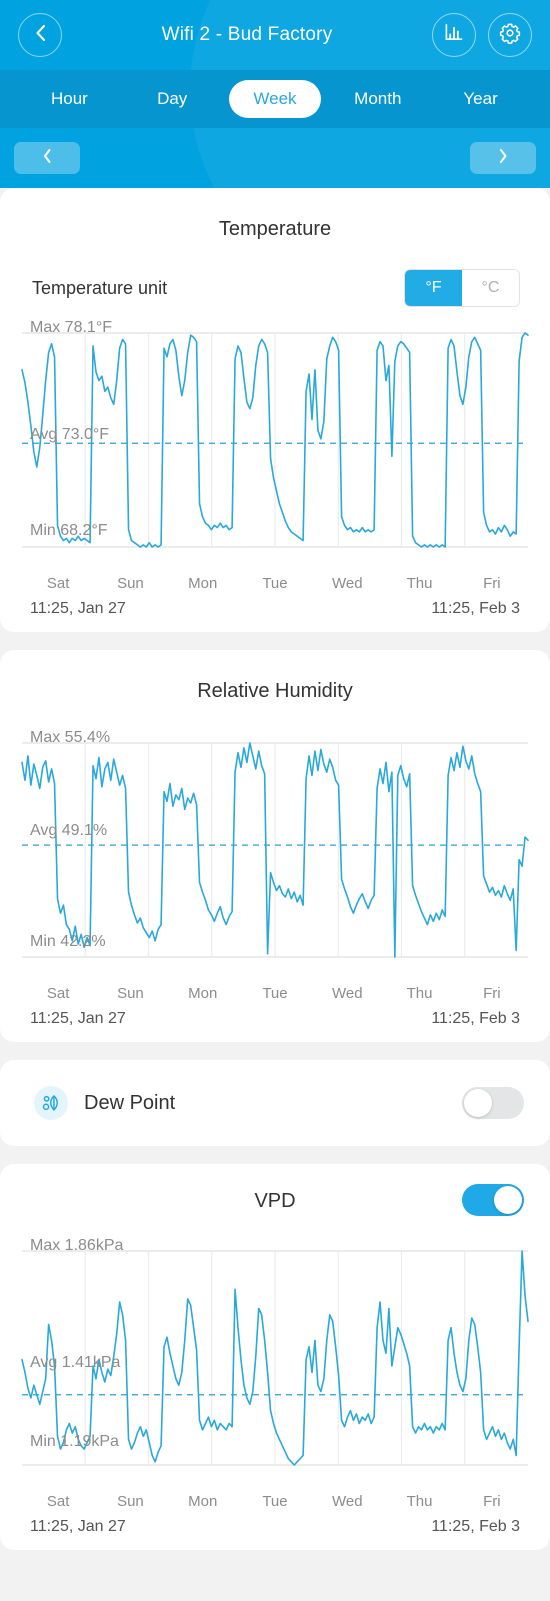 The image size is (550, 1601). What do you see at coordinates (433, 288) in the screenshot?
I see `unit-option-fahrenheit: °F` at bounding box center [433, 288].